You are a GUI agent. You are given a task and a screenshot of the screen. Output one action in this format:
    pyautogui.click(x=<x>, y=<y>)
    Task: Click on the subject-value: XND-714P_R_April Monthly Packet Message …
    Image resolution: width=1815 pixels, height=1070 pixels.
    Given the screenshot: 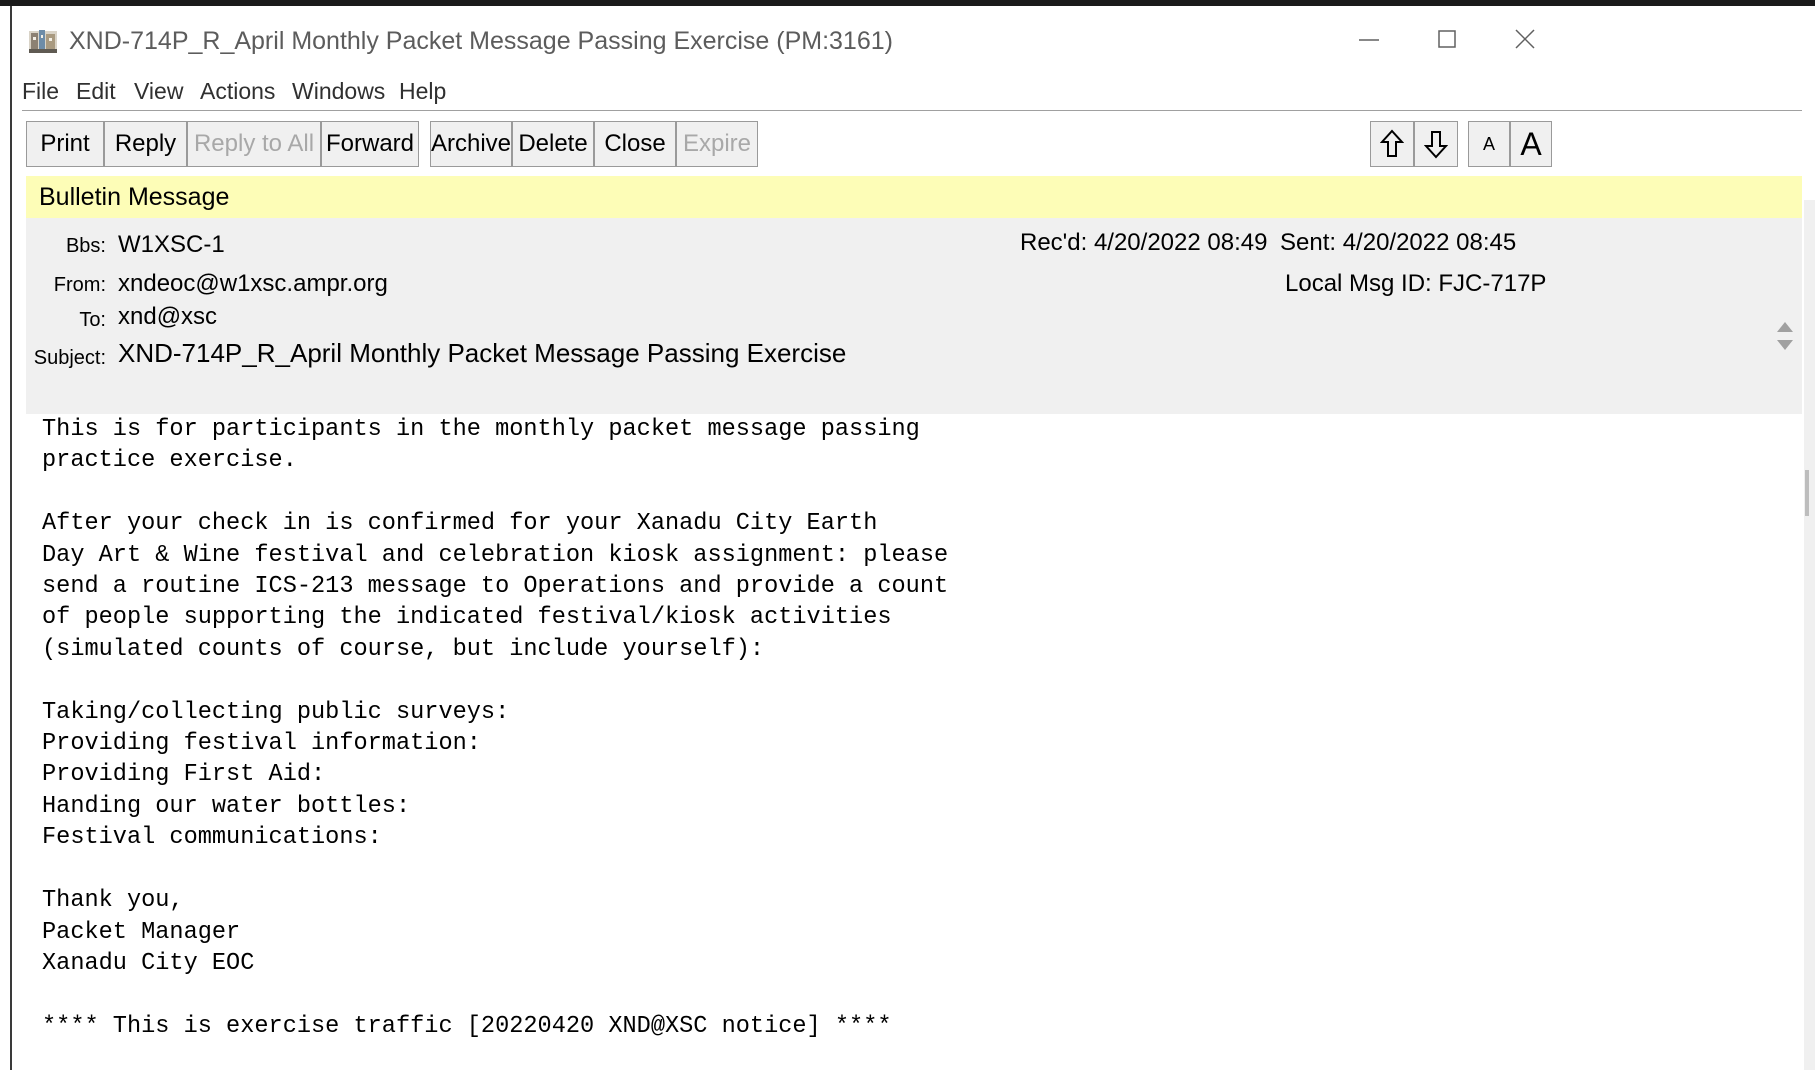 What is the action you would take?
    pyautogui.click(x=482, y=353)
    